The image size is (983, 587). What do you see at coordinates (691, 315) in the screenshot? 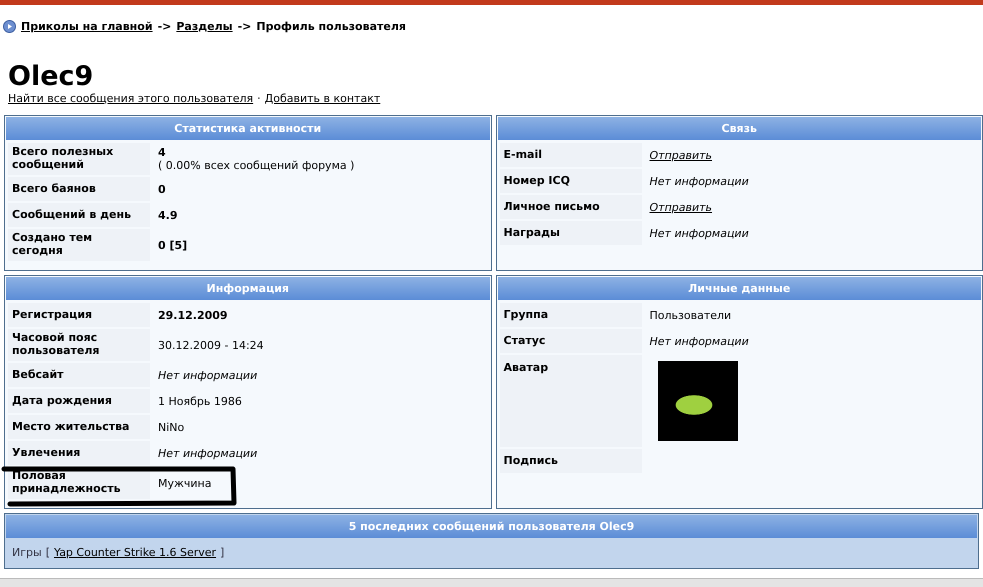
I see `field-value: Пользователи` at bounding box center [691, 315].